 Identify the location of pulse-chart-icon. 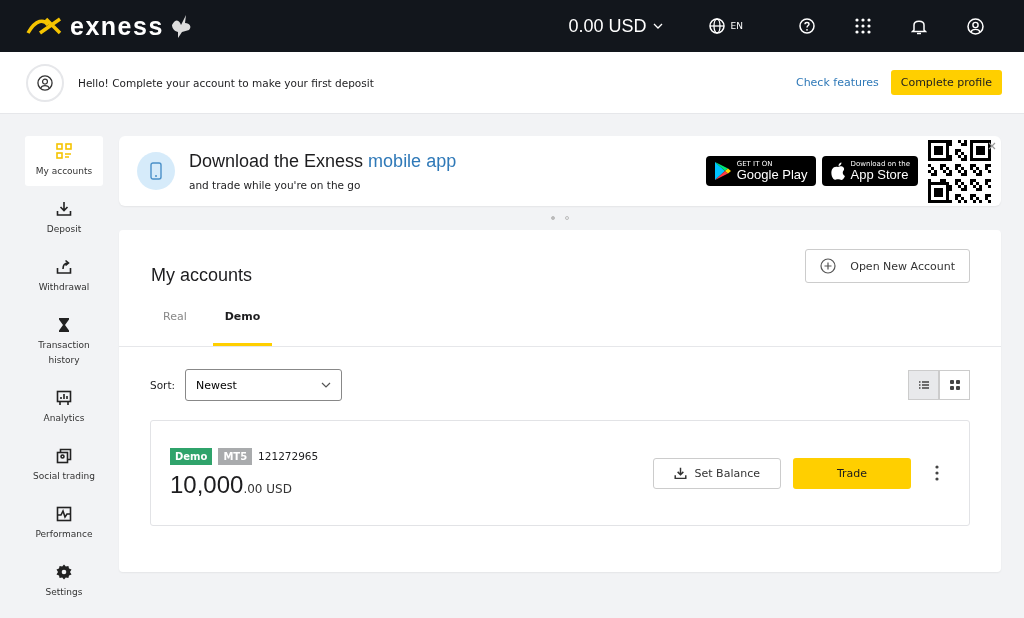
(64, 514).